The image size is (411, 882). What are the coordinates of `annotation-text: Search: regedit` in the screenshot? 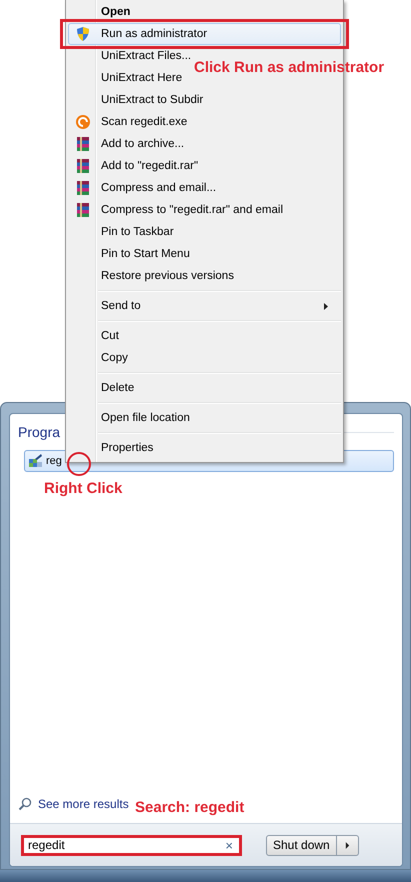 It's located at (189, 807).